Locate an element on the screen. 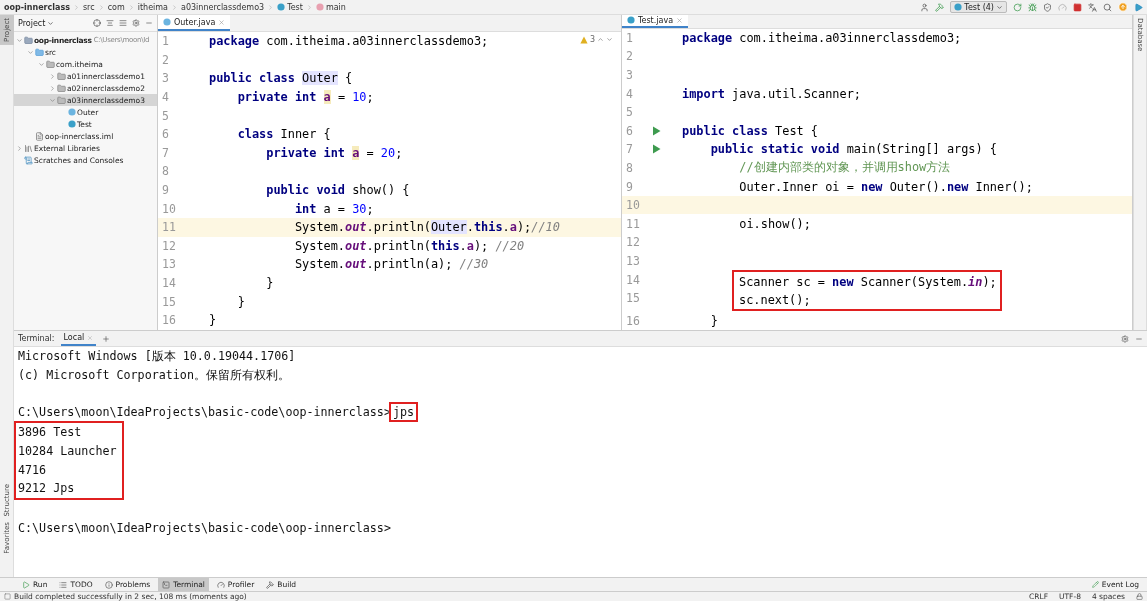  panel-title: Terminal: is located at coordinates (36, 338).